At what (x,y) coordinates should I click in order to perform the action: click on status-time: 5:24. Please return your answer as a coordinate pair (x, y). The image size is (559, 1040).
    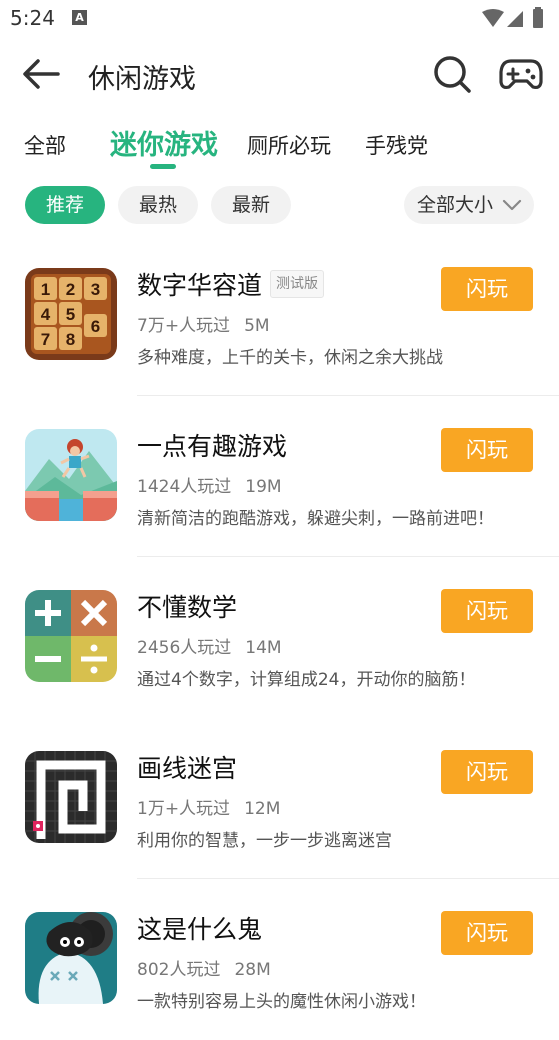
    Looking at the image, I should click on (32, 18).